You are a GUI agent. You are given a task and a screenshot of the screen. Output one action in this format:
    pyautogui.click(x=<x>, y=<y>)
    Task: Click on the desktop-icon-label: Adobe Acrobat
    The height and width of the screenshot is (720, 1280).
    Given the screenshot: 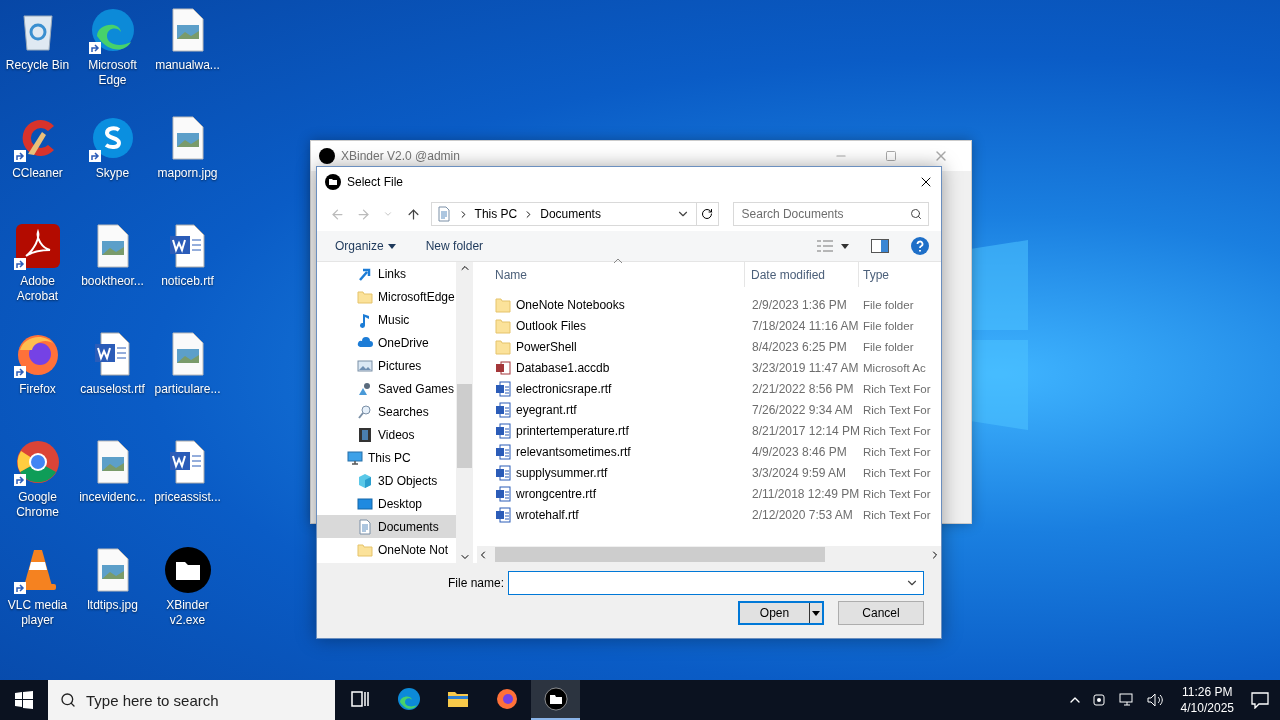 What is the action you would take?
    pyautogui.click(x=37, y=289)
    